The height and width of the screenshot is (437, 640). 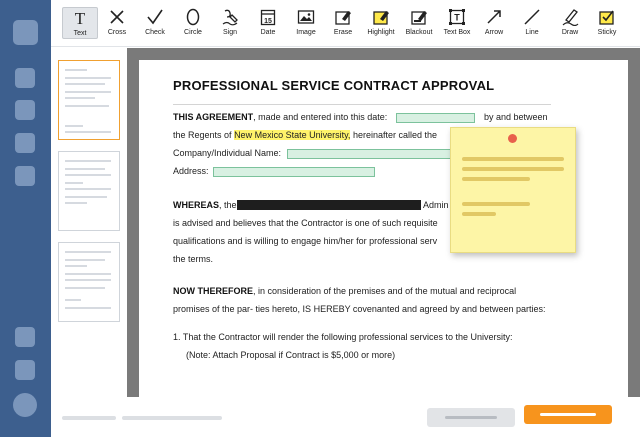 I want to click on check-icon, so click(x=155, y=17).